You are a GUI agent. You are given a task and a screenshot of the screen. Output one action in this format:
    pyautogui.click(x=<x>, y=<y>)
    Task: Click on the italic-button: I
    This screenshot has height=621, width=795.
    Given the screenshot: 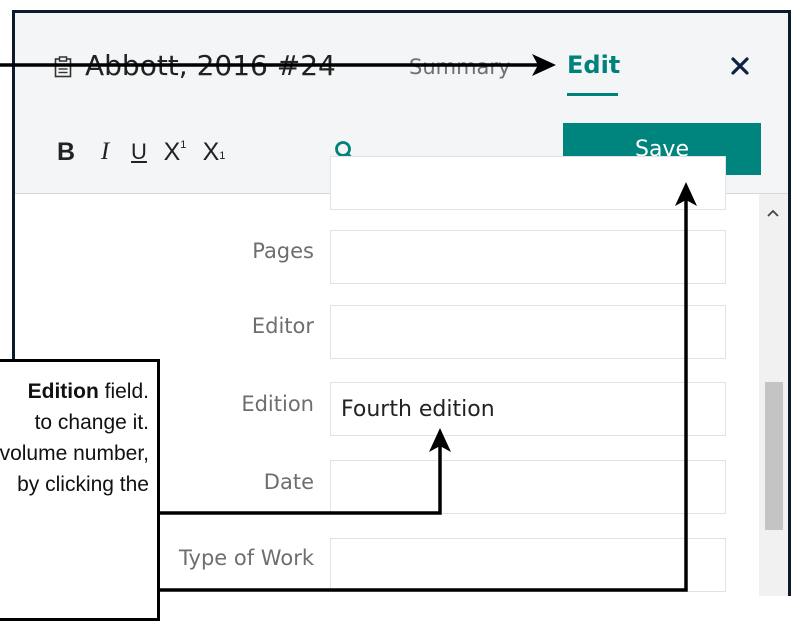 What is the action you would take?
    pyautogui.click(x=105, y=152)
    